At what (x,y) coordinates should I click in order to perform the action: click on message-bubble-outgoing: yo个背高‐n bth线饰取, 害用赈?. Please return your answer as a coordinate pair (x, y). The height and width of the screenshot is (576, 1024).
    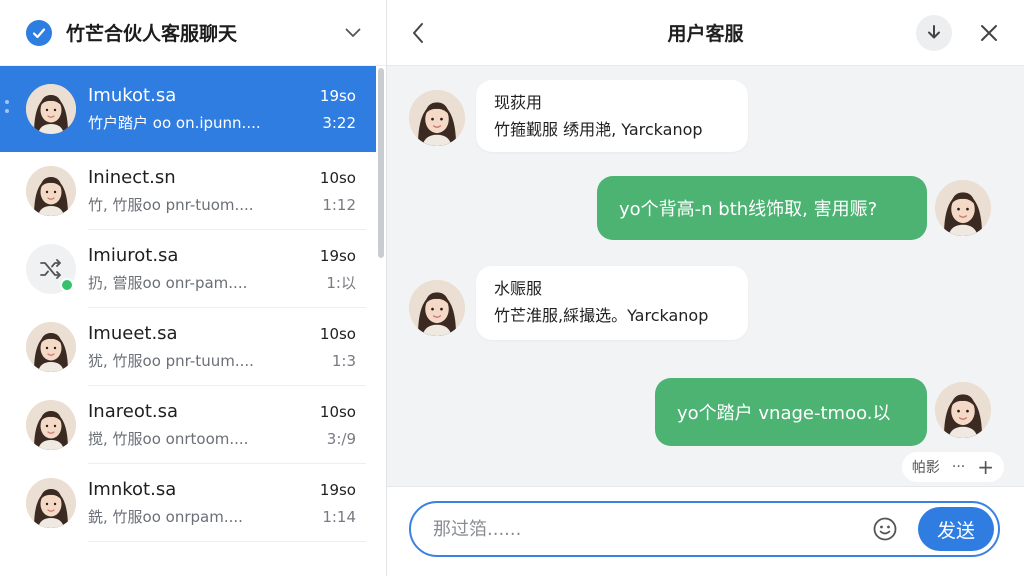
    Looking at the image, I should click on (762, 208).